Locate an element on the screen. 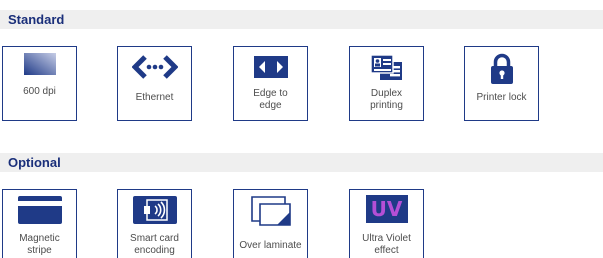 The height and width of the screenshot is (258, 603). laminate-sheet-icon is located at coordinates (270, 211).